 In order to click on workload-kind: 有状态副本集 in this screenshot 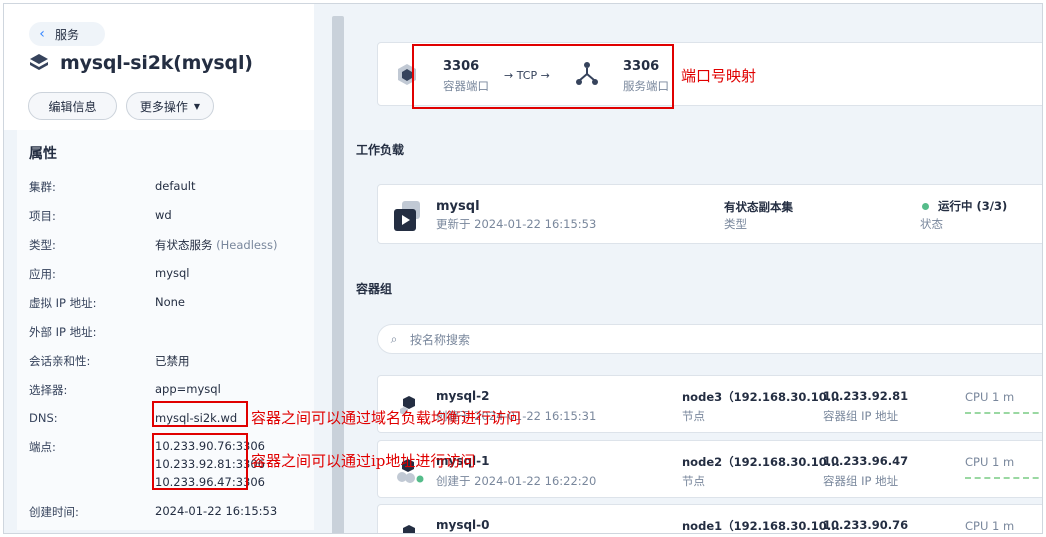, I will do `click(758, 207)`.